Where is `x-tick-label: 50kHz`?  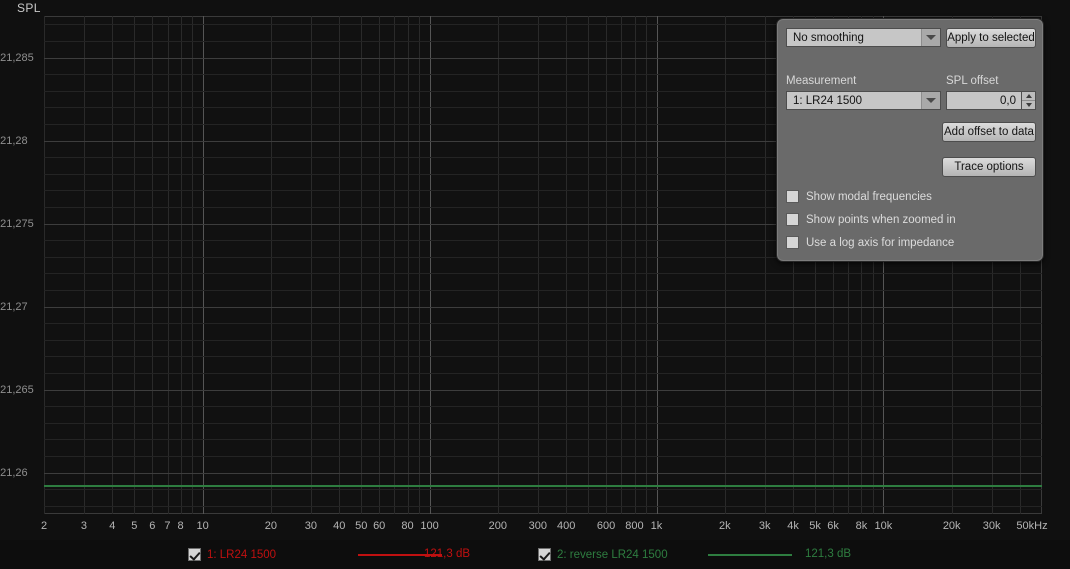 x-tick-label: 50kHz is located at coordinates (1032, 526).